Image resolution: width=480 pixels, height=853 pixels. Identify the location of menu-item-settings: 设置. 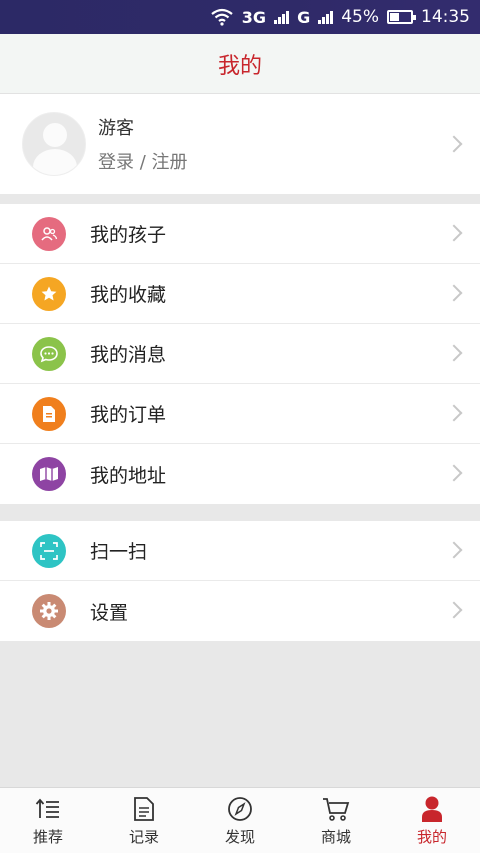
(240, 611).